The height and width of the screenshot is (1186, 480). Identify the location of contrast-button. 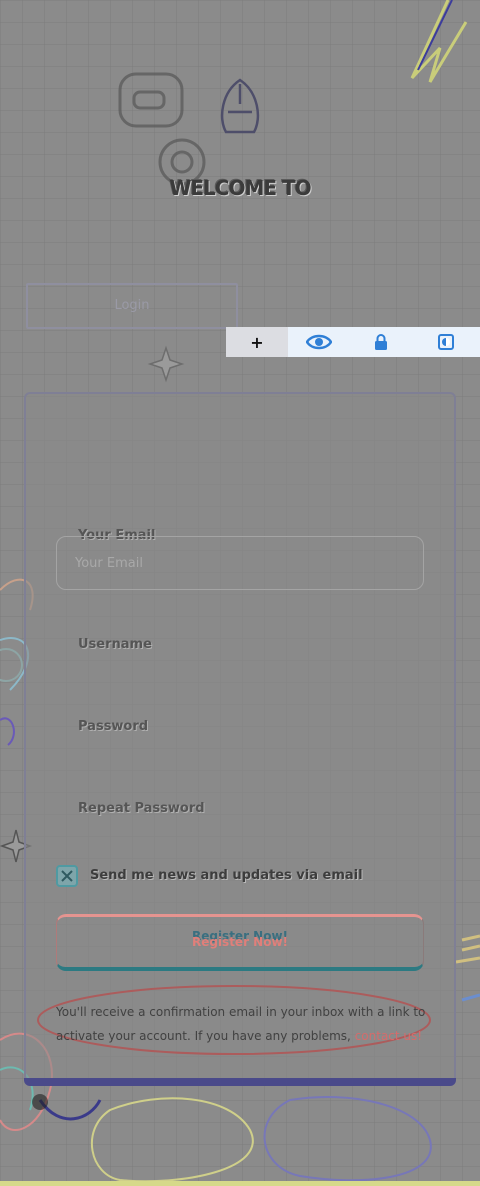
(446, 342).